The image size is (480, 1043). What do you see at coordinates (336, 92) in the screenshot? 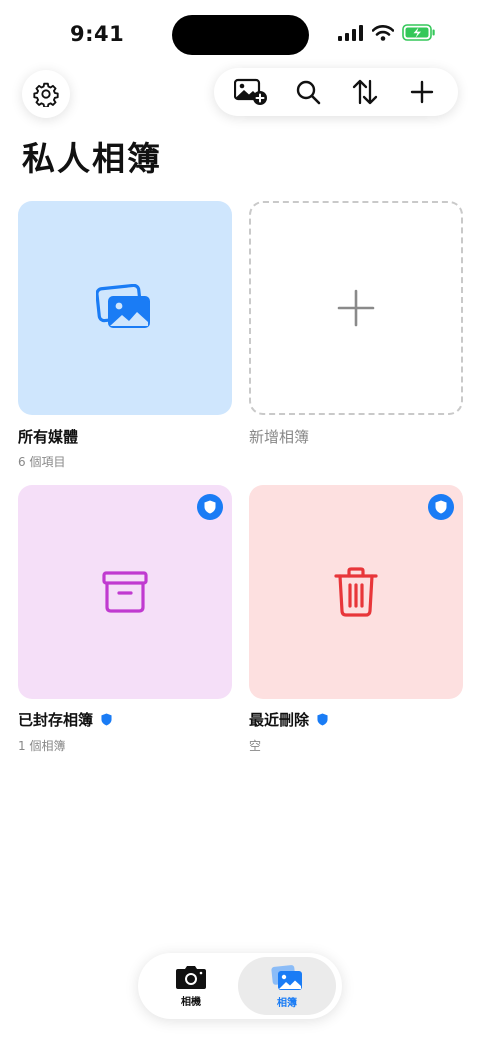
I see `top-toolbar` at bounding box center [336, 92].